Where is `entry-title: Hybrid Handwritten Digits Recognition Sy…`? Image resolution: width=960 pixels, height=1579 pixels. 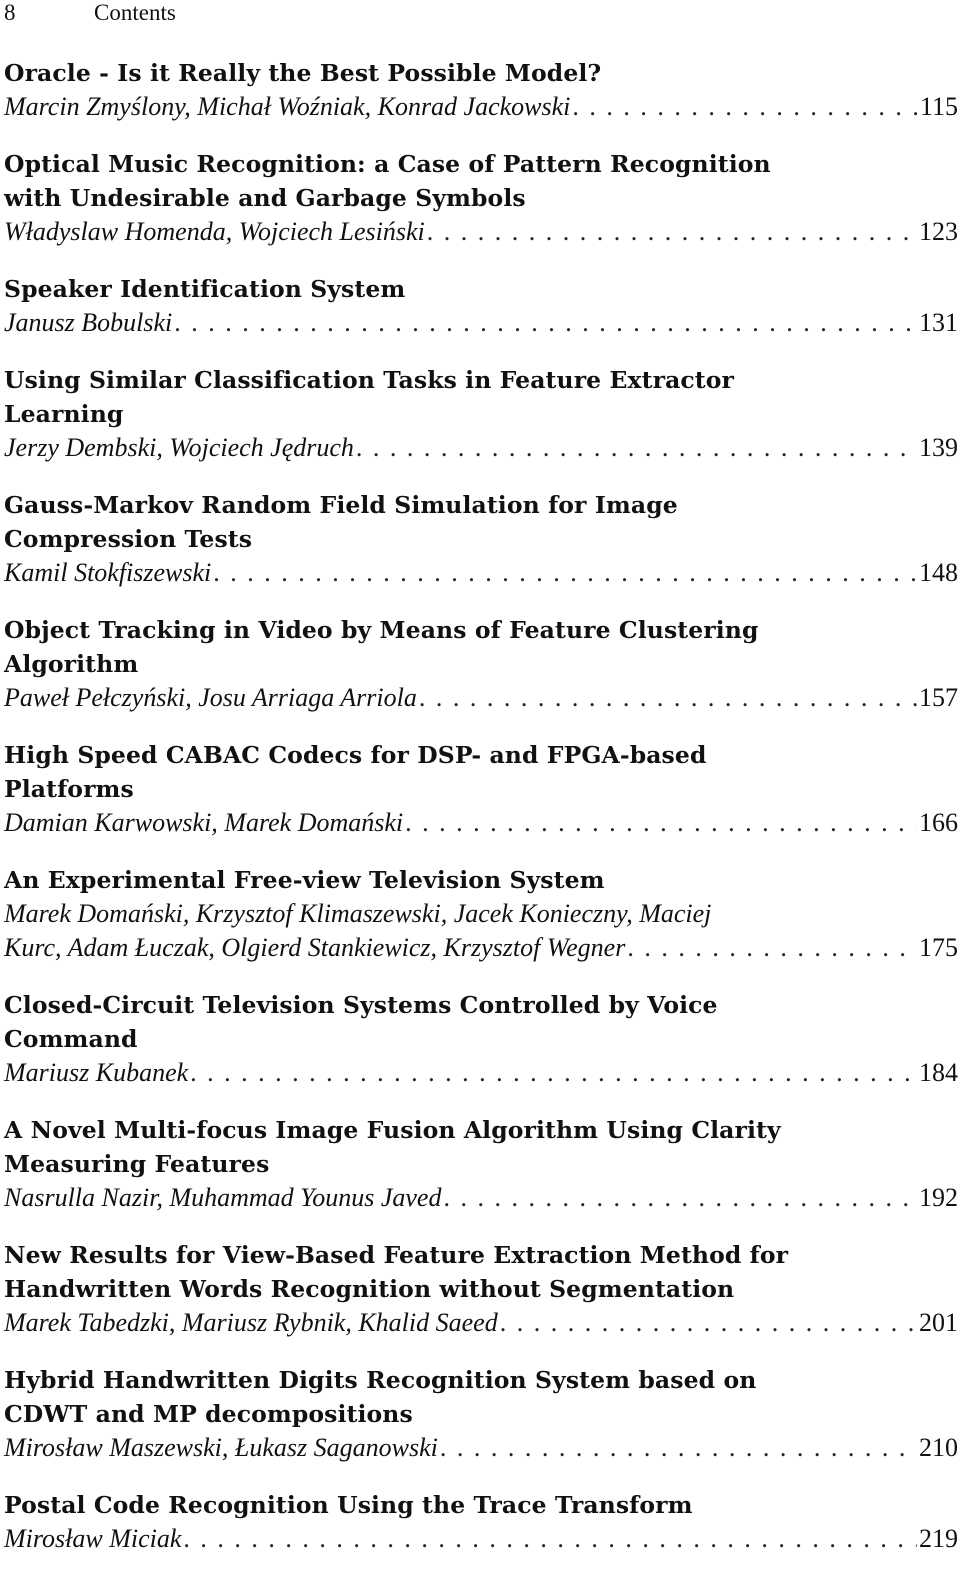 entry-title: Hybrid Handwritten Digits Recognition Sy… is located at coordinates (481, 1380).